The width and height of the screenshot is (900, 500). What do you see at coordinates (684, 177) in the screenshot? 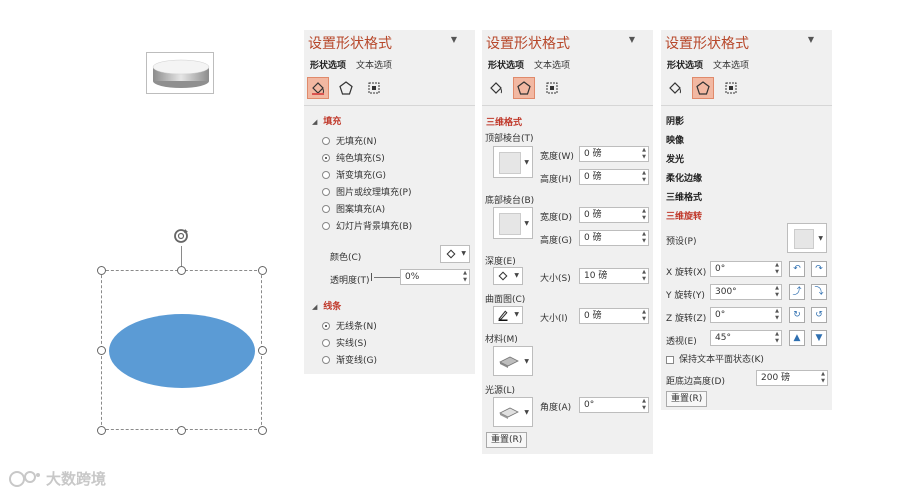
I see `section-soft-edges: 柔化边缘` at bounding box center [684, 177].